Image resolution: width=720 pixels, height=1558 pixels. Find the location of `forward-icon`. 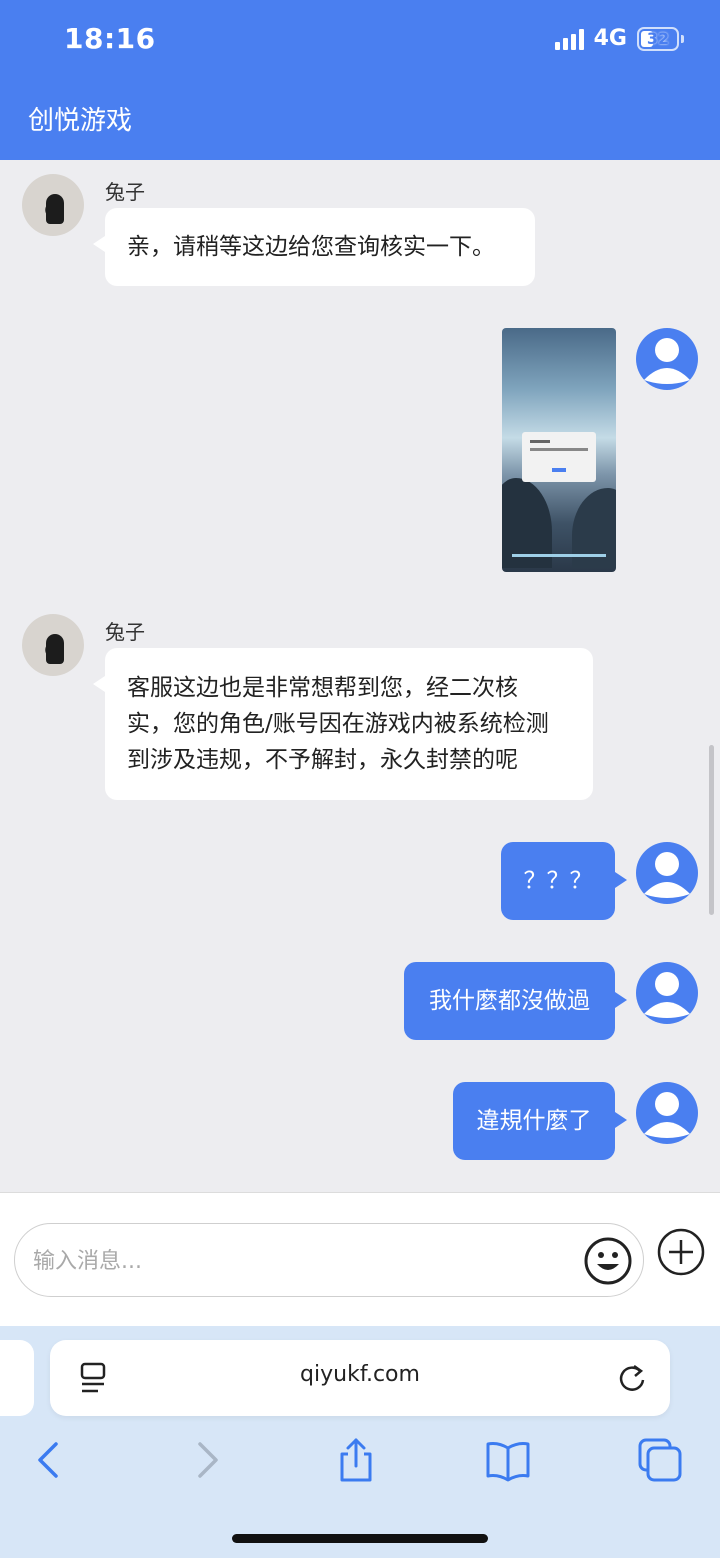

forward-icon is located at coordinates (206, 1460).